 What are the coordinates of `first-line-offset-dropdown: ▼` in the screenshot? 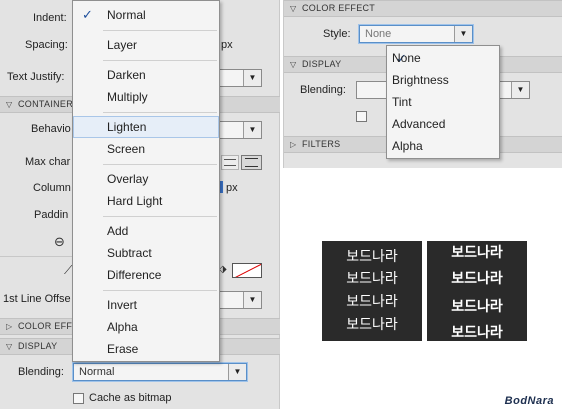 It's located at (240, 300).